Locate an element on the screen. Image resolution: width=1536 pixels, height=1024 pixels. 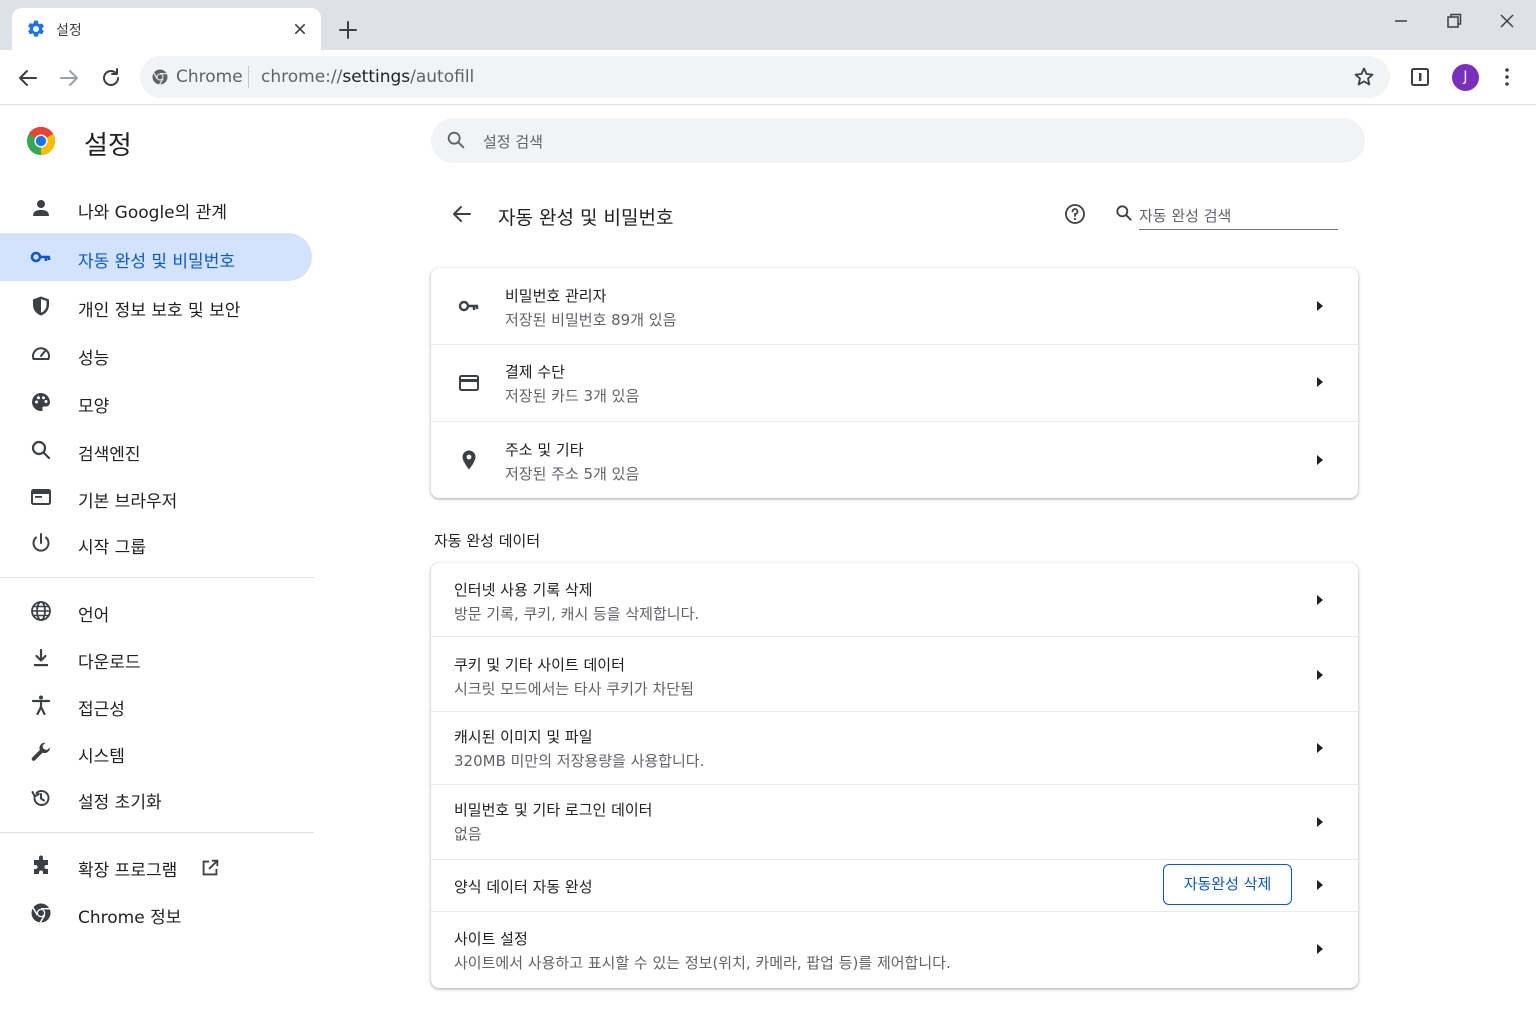
sidebar-item-label: 나와 Google의 관계 is located at coordinates (152, 213).